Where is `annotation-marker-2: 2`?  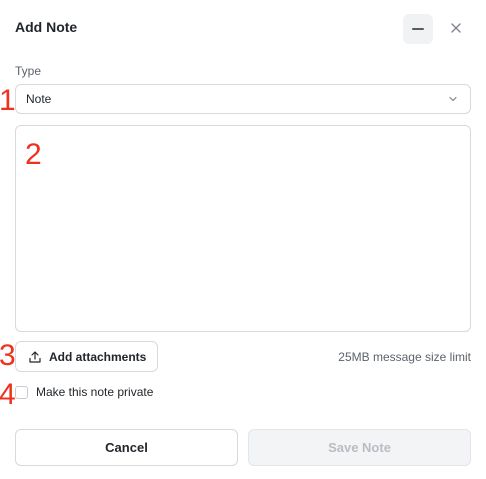 annotation-marker-2: 2 is located at coordinates (33, 154).